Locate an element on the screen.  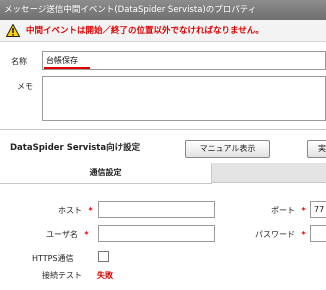
name-error-underline is located at coordinates (67, 68).